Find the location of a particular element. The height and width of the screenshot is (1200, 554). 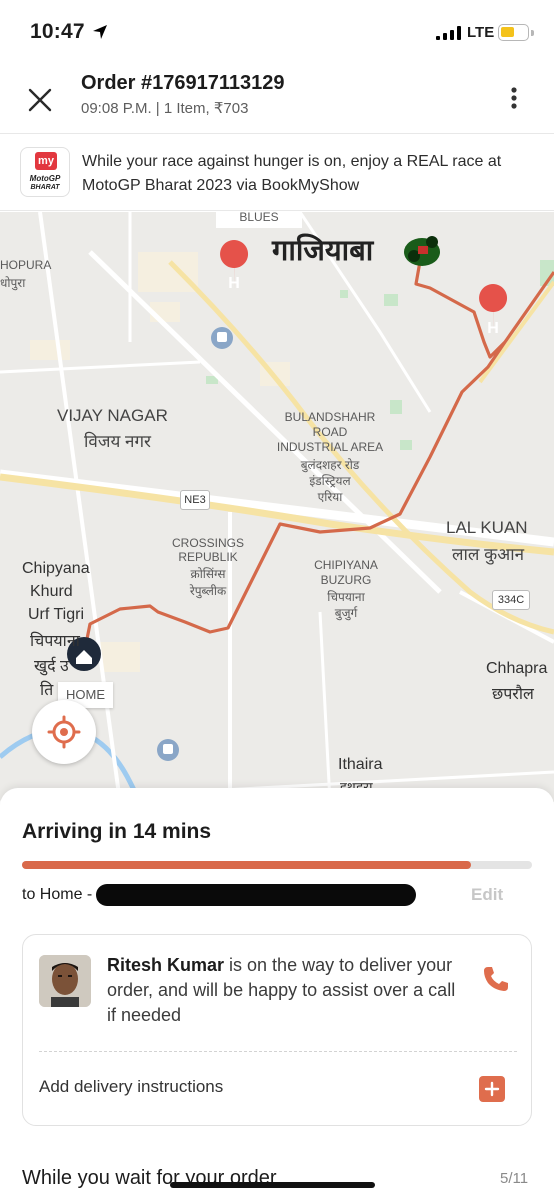

plus-icon is located at coordinates (492, 1089).